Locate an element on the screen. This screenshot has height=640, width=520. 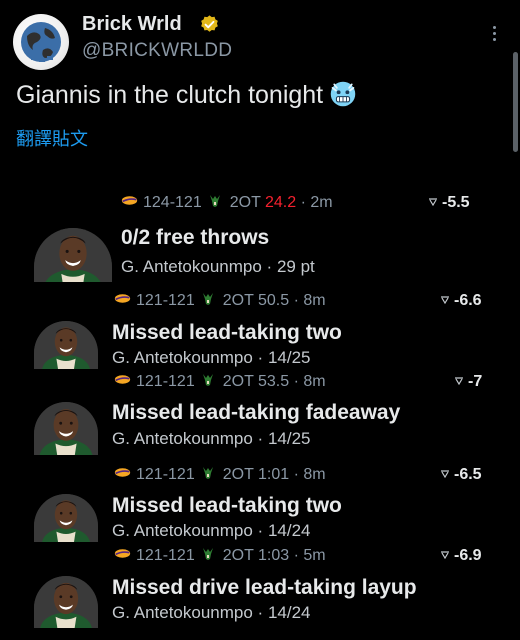
tweet-body: Giannis in the clutch tonight is located at coordinates (170, 95).